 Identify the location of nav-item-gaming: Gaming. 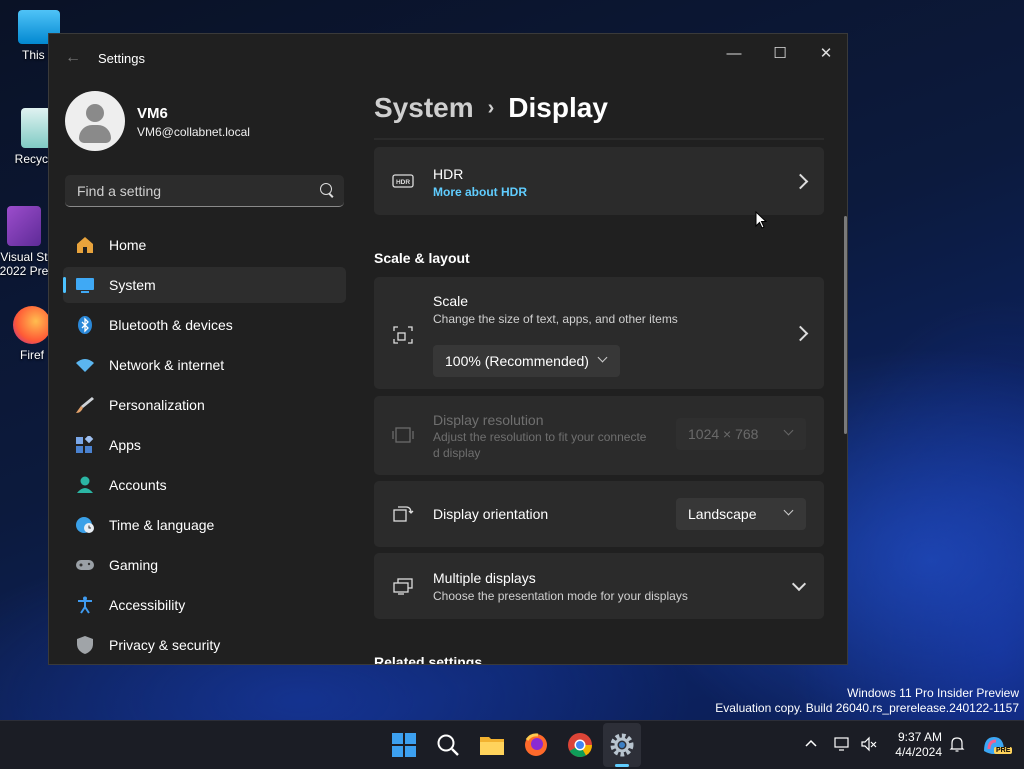
(204, 565).